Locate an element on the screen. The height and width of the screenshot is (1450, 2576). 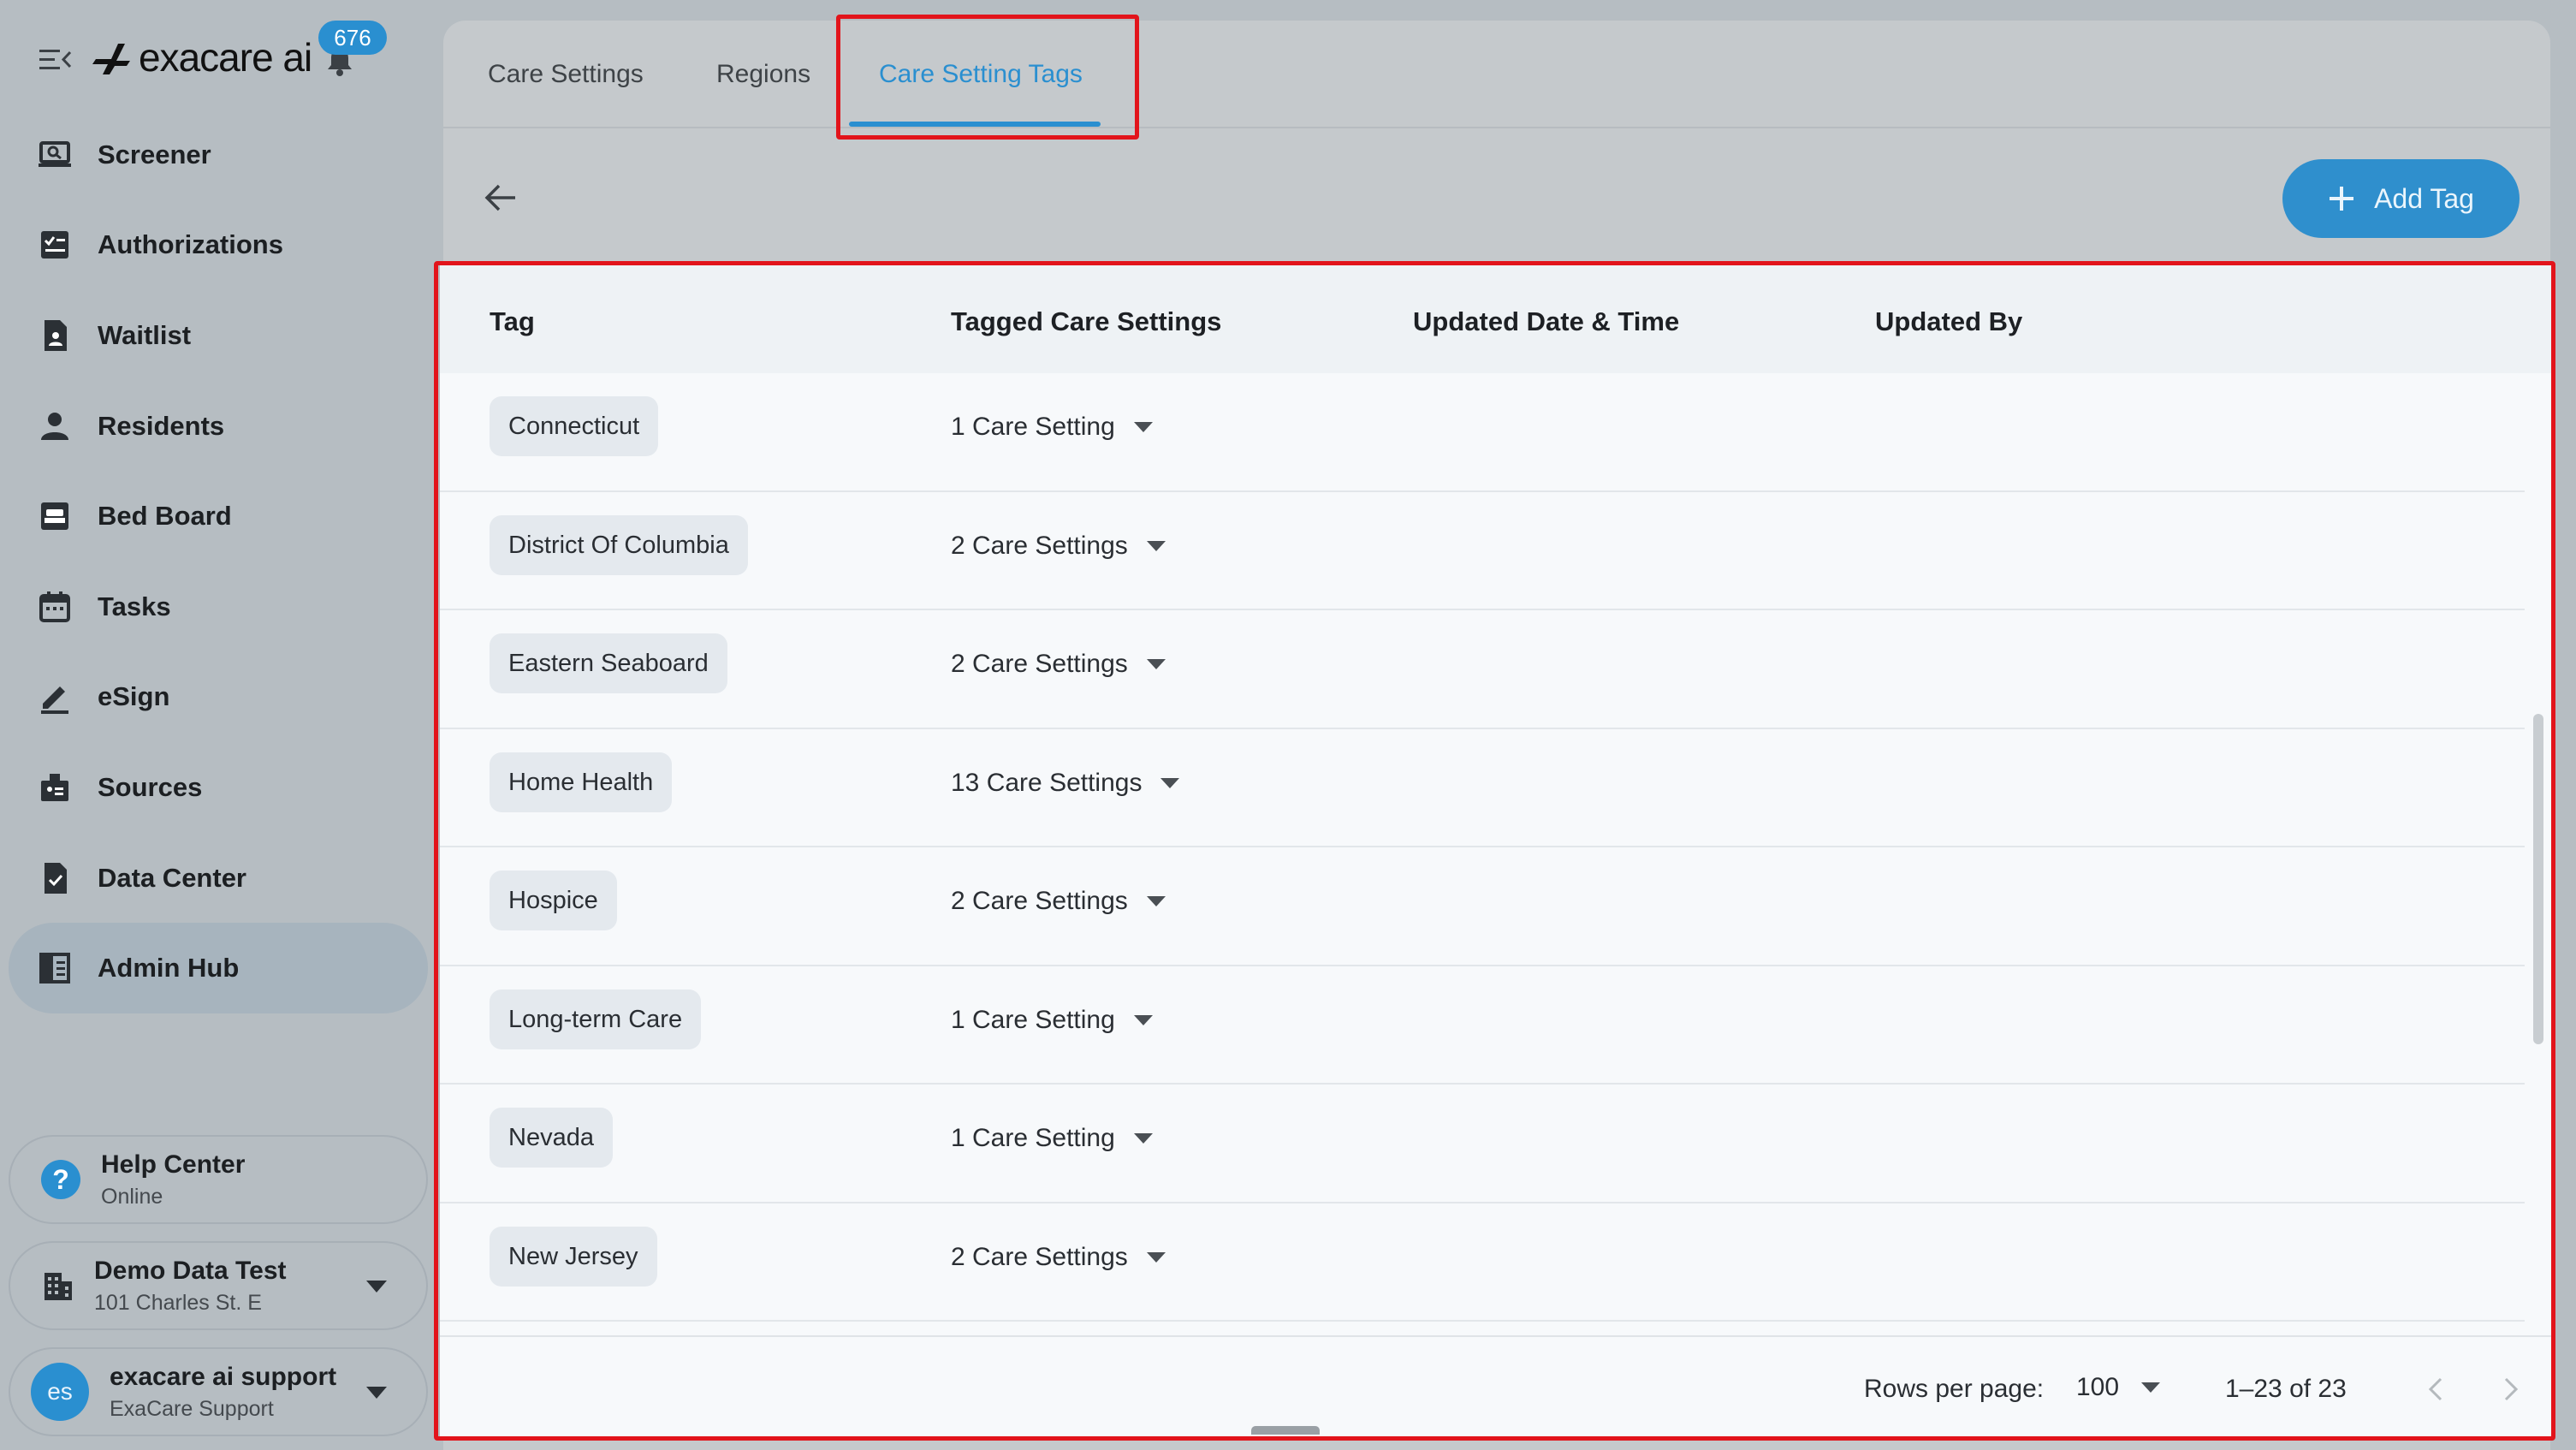
waitlist-icon is located at coordinates (56, 335).